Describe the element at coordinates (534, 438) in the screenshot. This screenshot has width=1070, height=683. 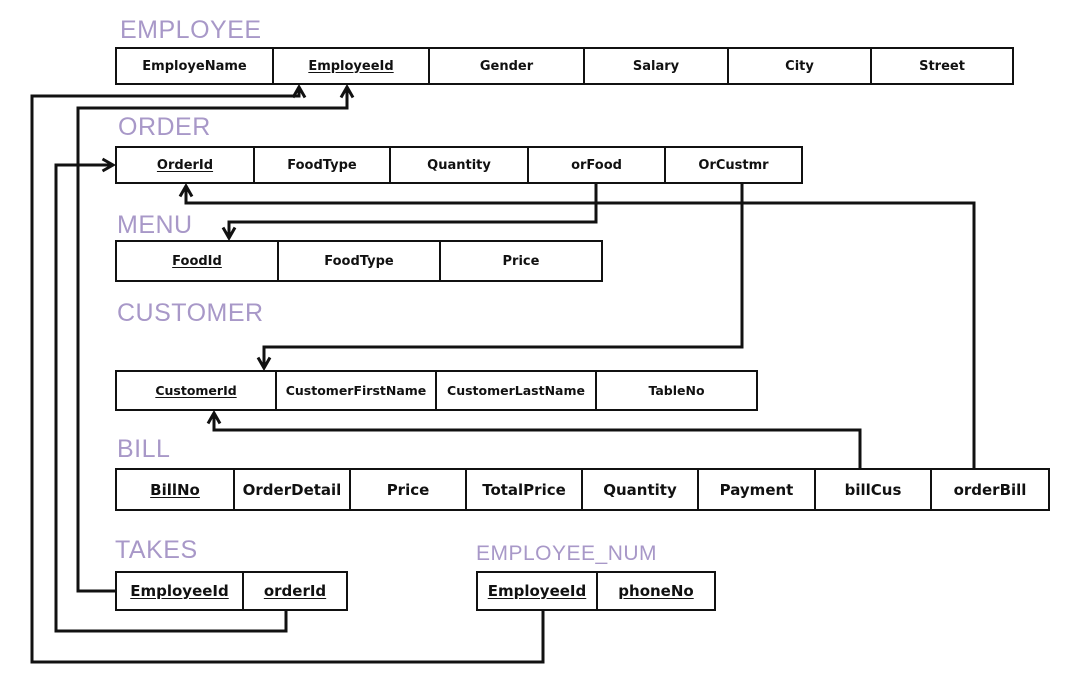
I see `link-billcus-customerid` at that location.